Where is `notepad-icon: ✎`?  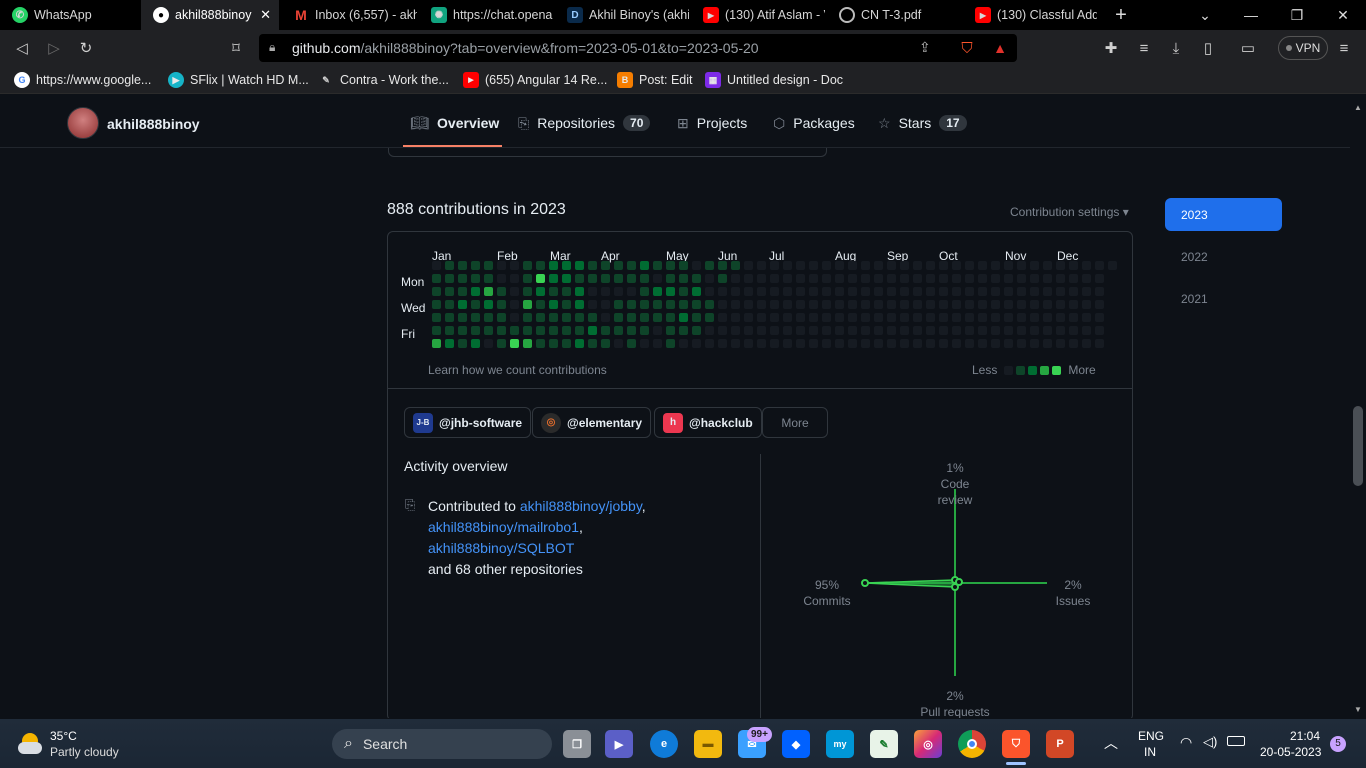 notepad-icon: ✎ is located at coordinates (884, 744).